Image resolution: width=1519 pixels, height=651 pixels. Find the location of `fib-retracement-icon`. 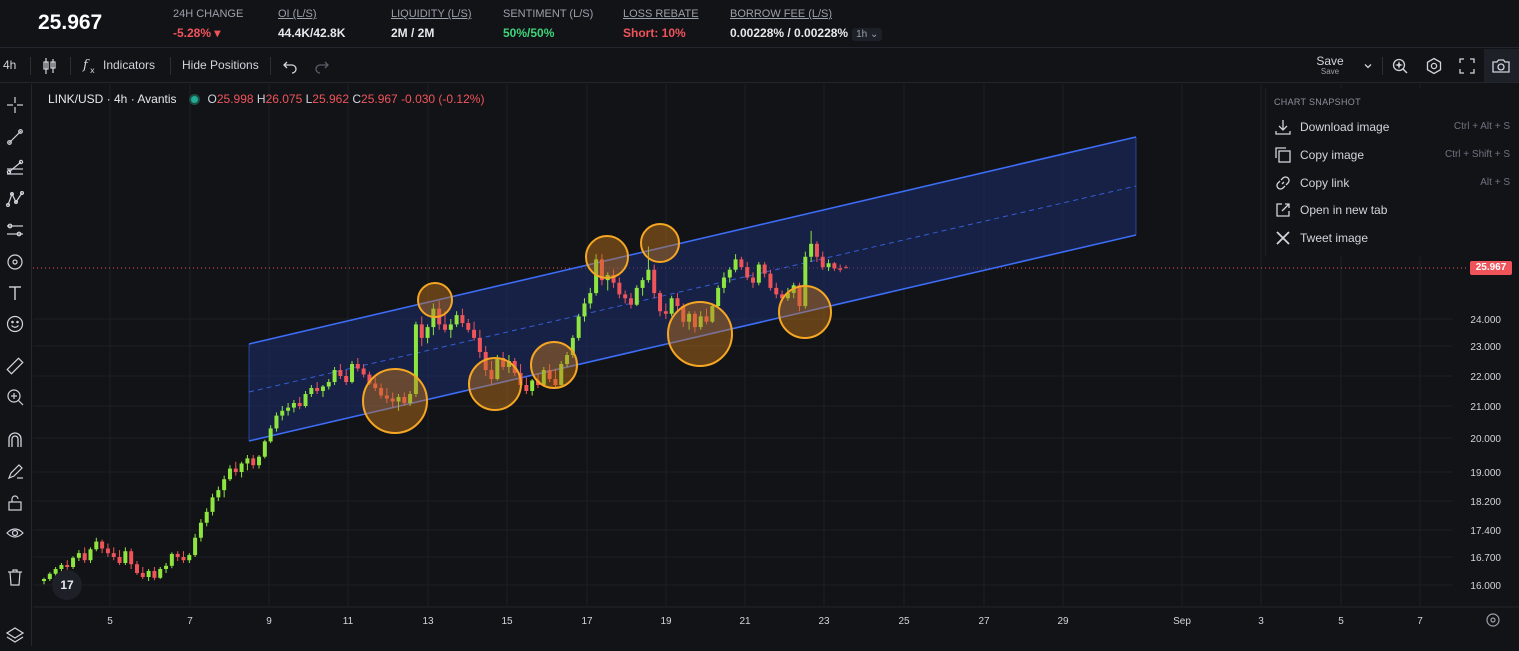

fib-retracement-icon is located at coordinates (15, 168).